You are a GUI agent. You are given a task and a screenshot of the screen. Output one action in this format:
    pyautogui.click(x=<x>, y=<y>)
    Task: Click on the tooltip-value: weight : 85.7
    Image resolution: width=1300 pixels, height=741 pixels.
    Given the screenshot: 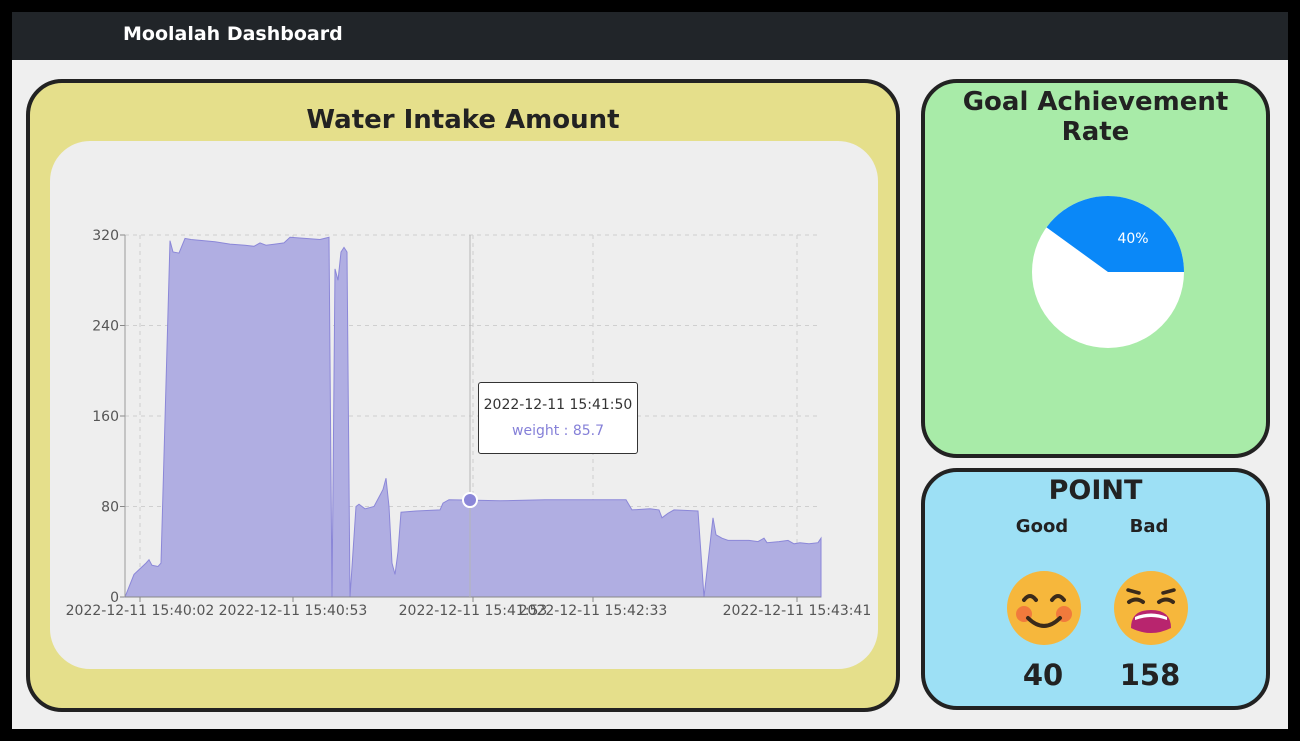 What is the action you would take?
    pyautogui.click(x=558, y=431)
    